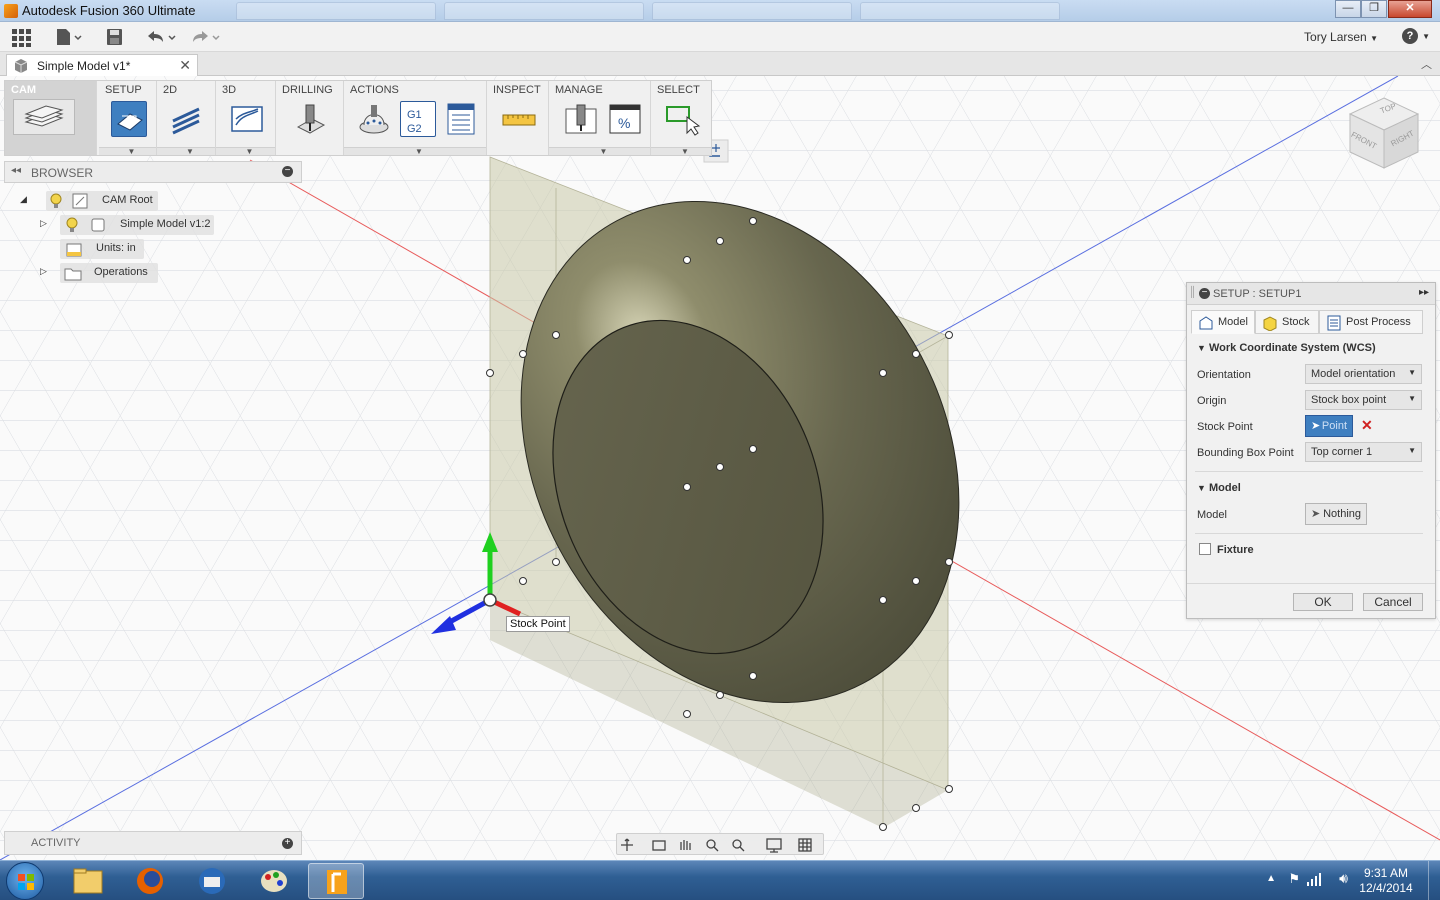 This screenshot has width=1440, height=900. Describe the element at coordinates (1311, 294) in the screenshot. I see `dialog-header: ║ − SETUP : SETUP1 ▸▸` at that location.